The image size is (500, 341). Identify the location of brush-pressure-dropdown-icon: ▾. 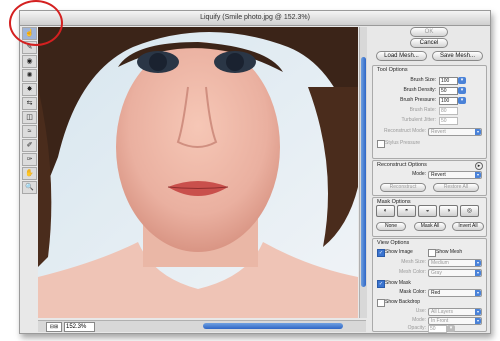
(462, 100).